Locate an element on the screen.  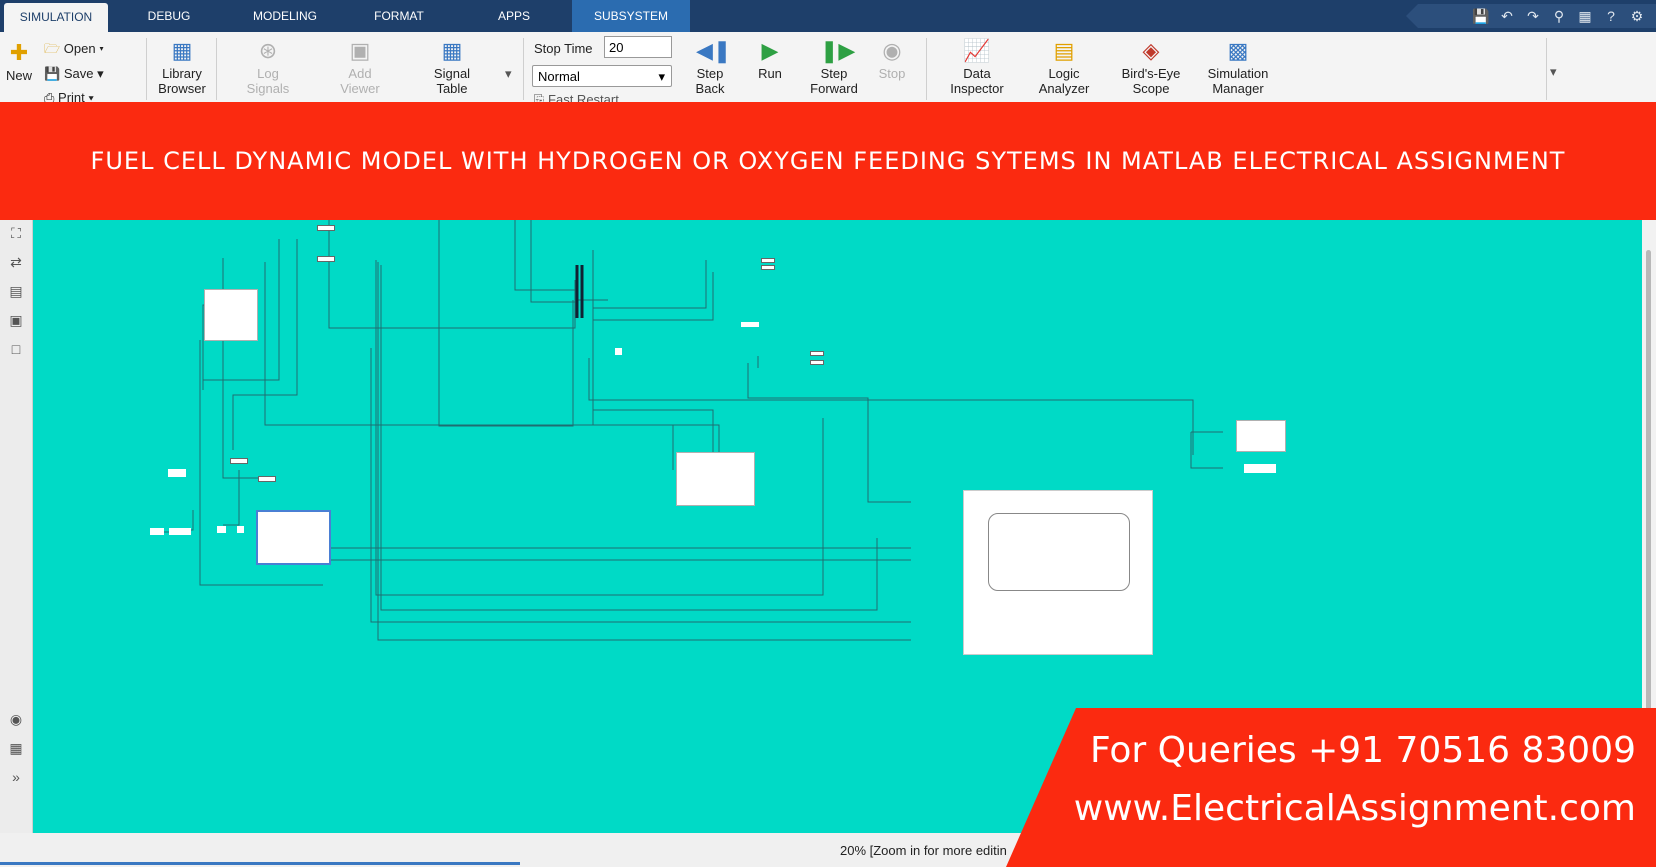
simulation-manager-icon: ▩ is located at coordinates (1238, 50).